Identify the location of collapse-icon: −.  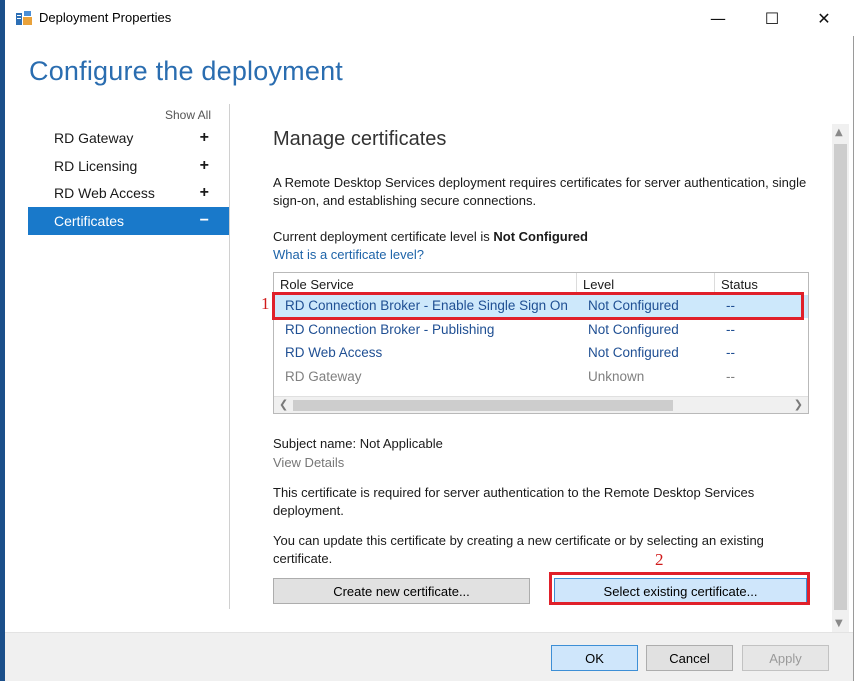
(204, 220).